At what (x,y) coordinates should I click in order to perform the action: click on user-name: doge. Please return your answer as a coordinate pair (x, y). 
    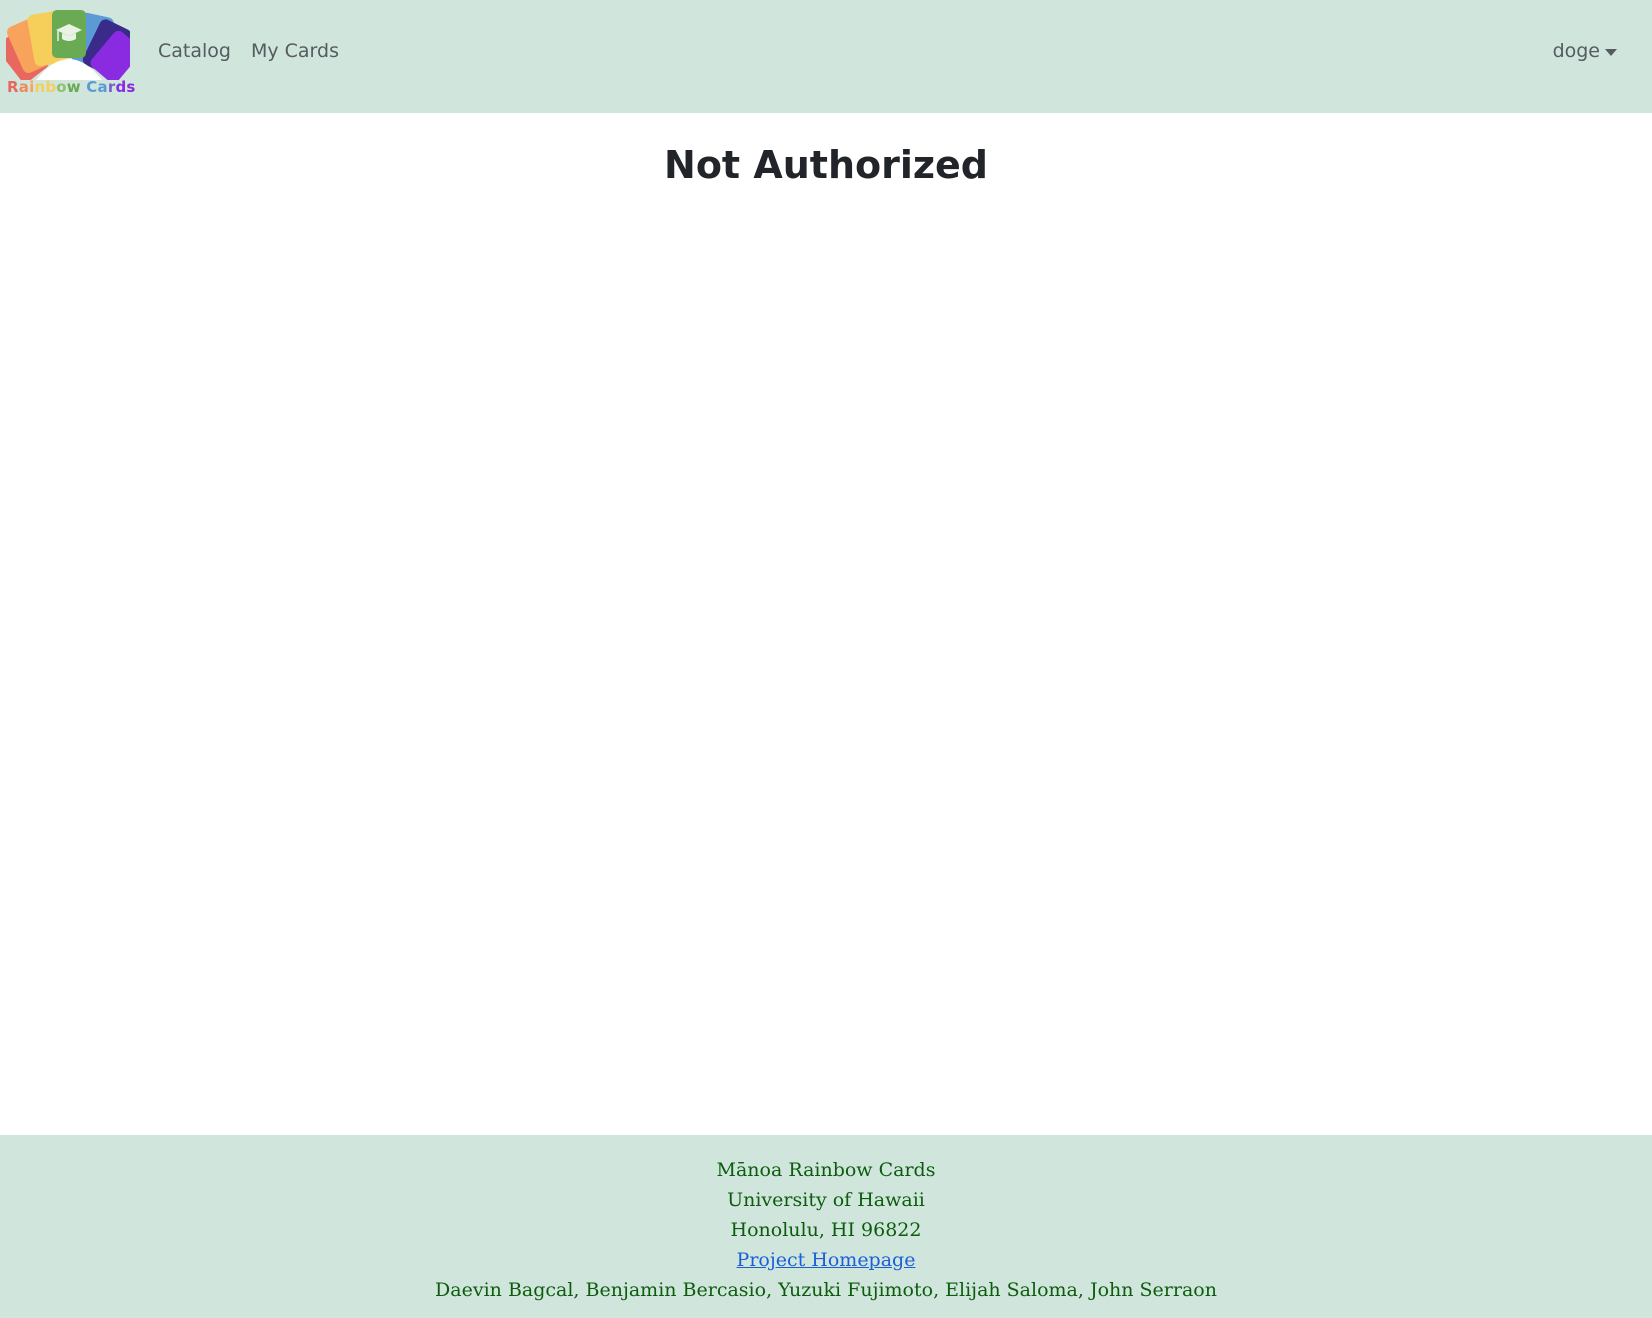
    Looking at the image, I should click on (1576, 51).